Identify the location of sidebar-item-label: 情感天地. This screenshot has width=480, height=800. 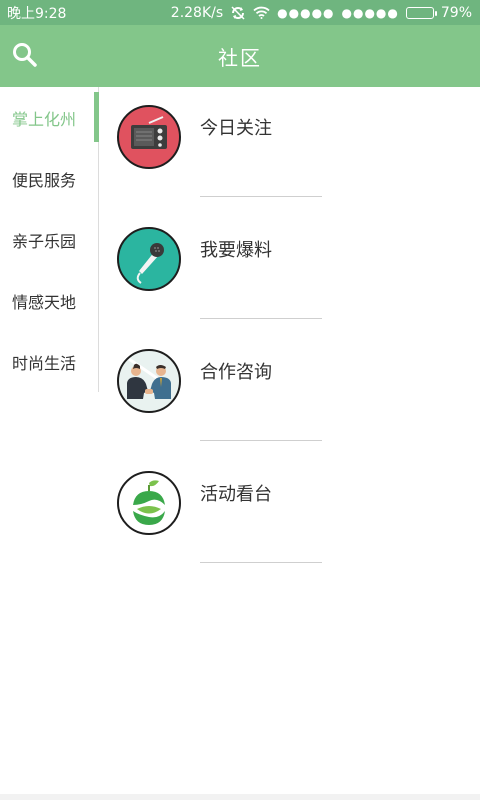
(44, 302).